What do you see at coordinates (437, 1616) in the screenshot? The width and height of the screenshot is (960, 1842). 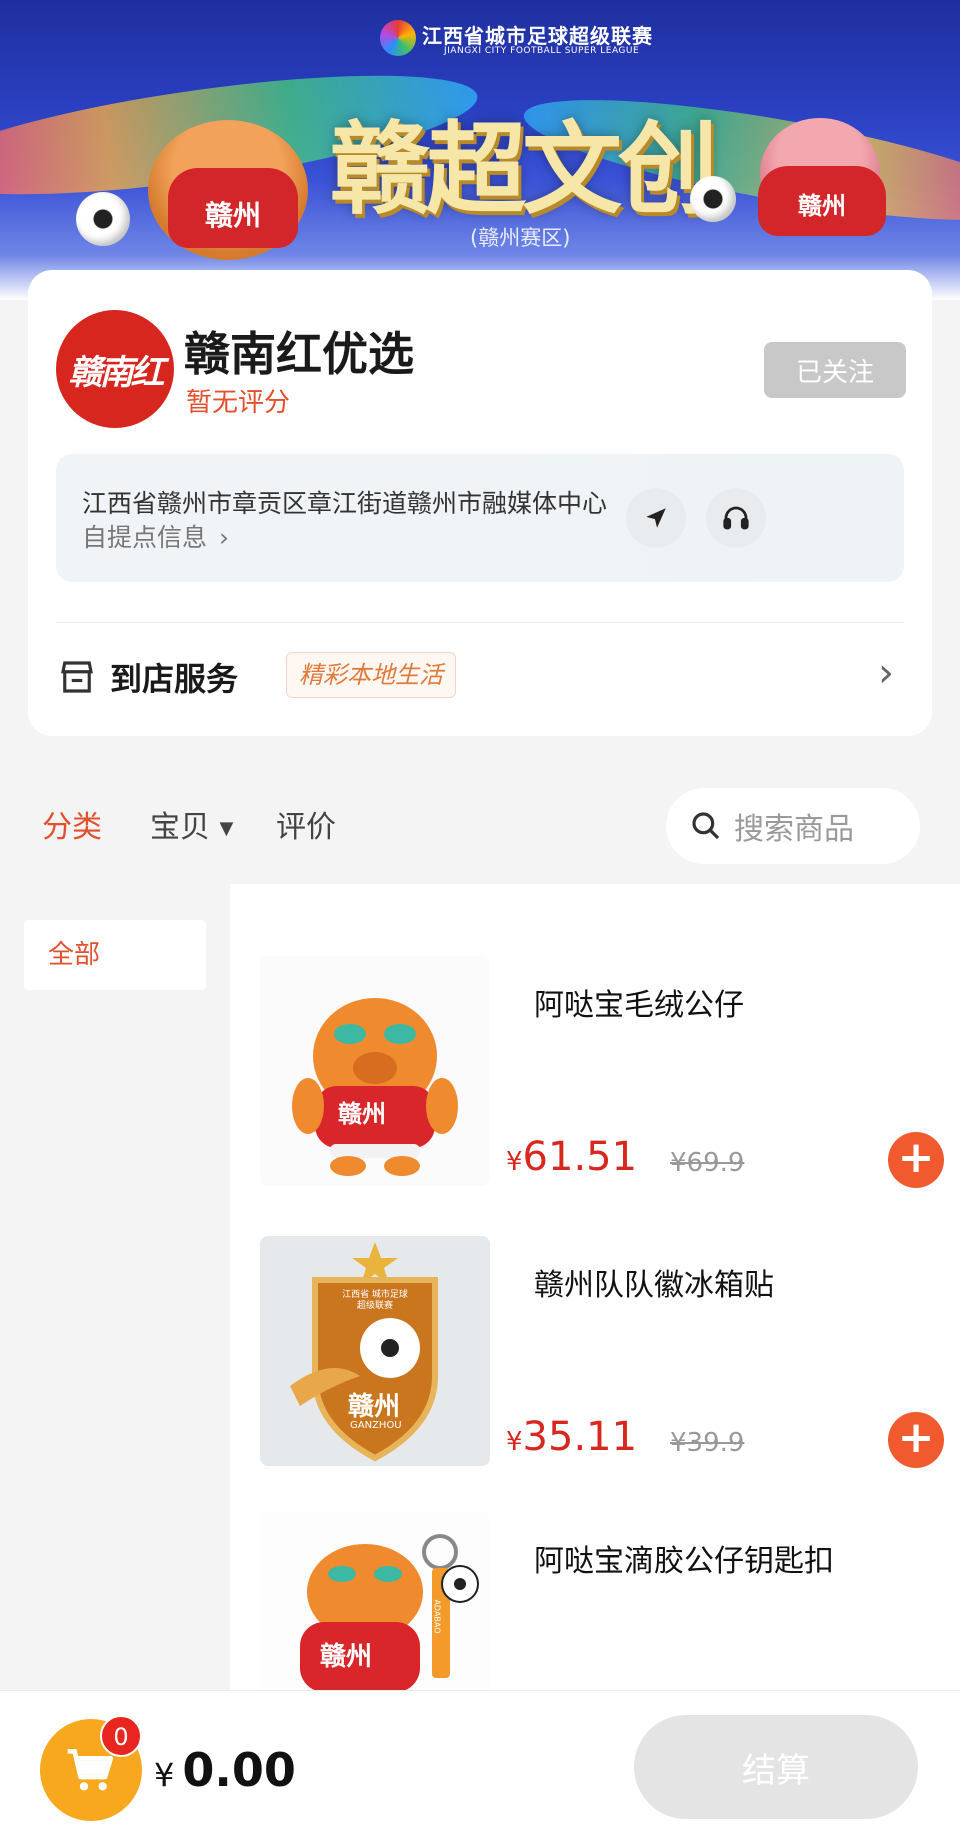 I see `product-image-tag: ADABAO` at bounding box center [437, 1616].